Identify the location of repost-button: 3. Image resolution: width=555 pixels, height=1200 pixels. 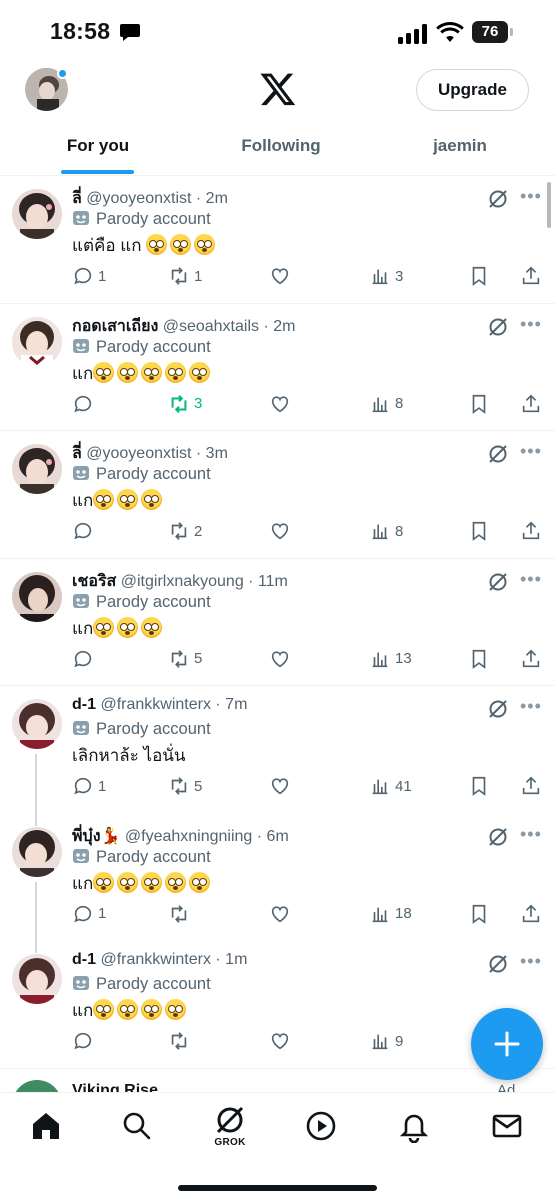
(185, 404).